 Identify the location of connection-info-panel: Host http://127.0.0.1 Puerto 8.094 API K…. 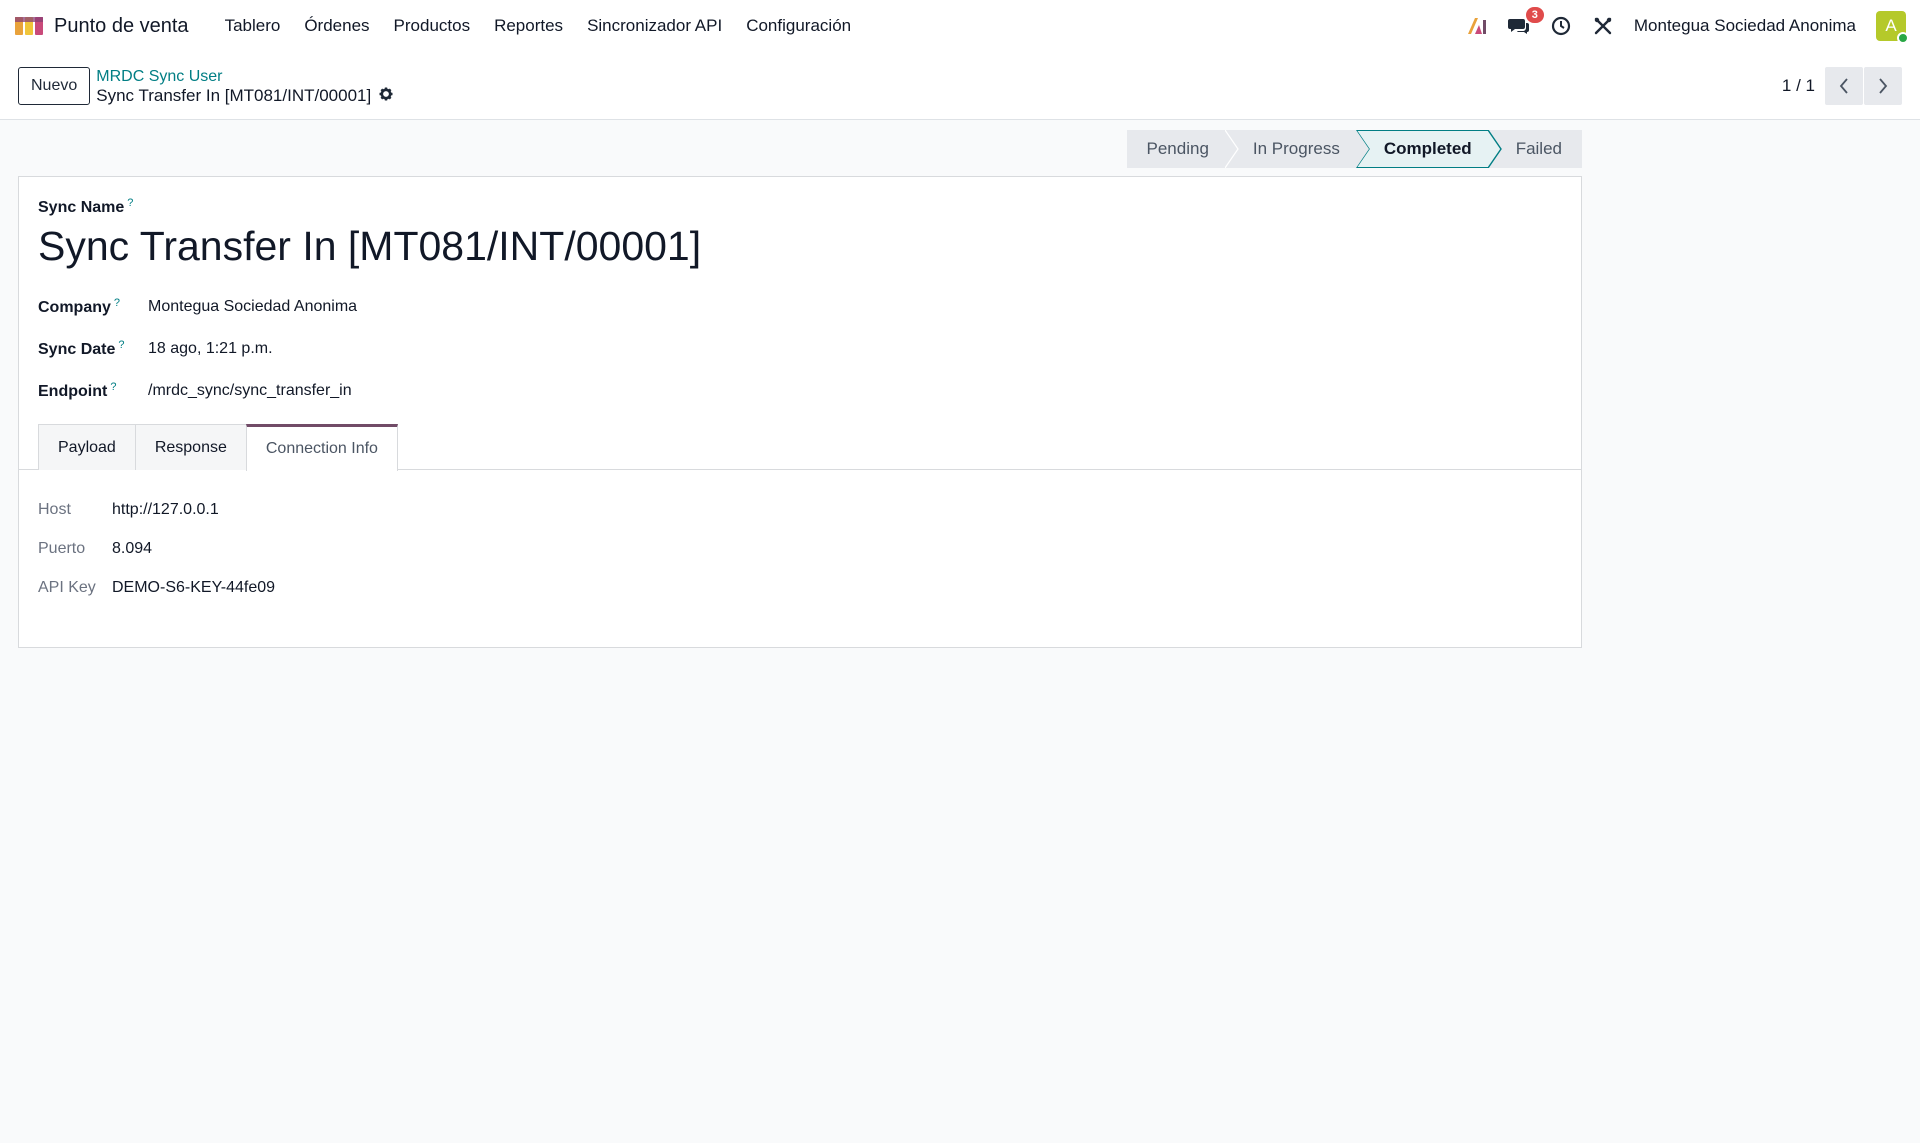
(800, 558).